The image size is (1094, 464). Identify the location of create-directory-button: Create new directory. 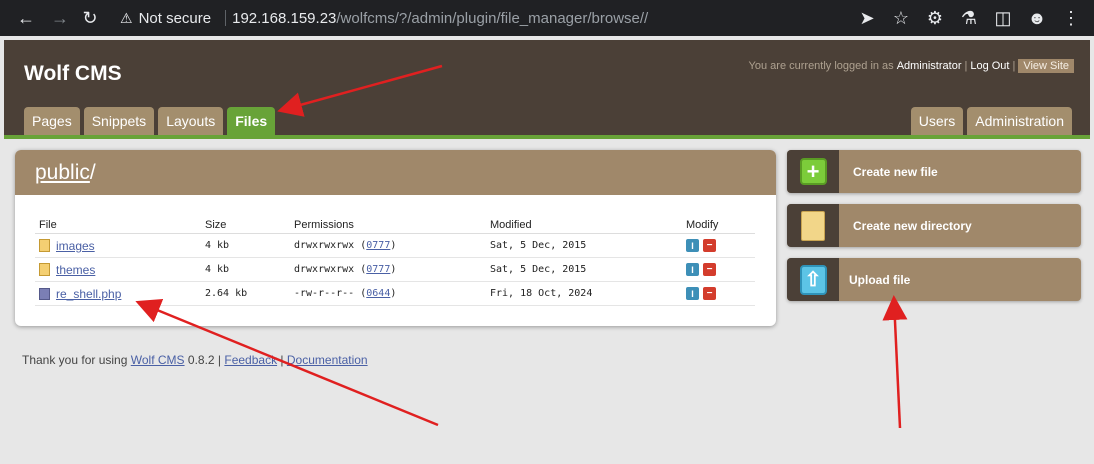
(934, 225).